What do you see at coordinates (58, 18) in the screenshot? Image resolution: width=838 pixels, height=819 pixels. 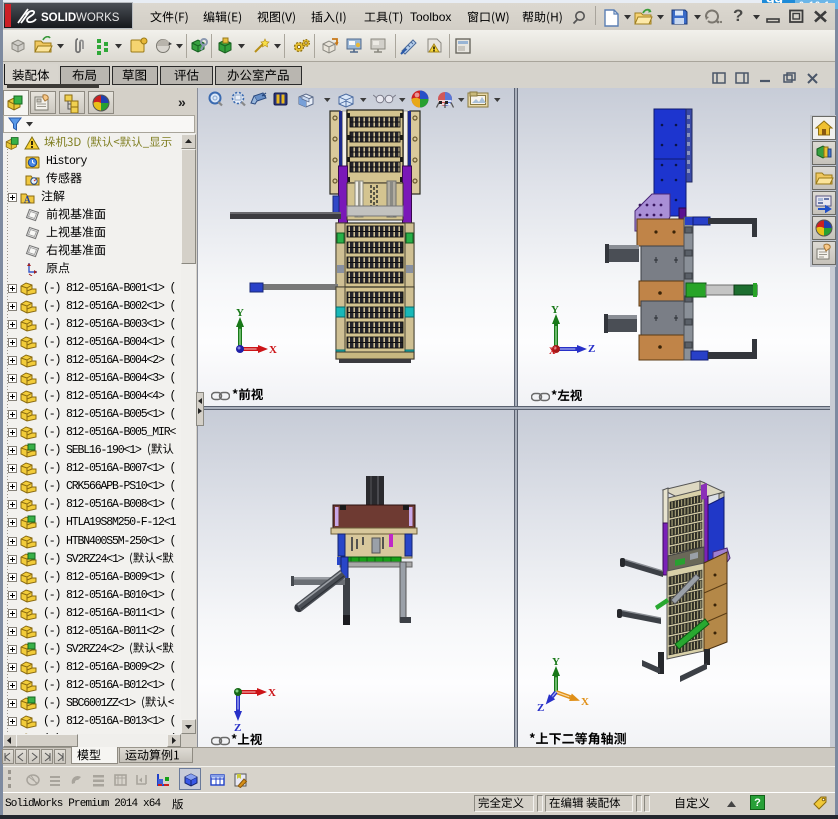 I see `svg-text: SOLID` at bounding box center [58, 18].